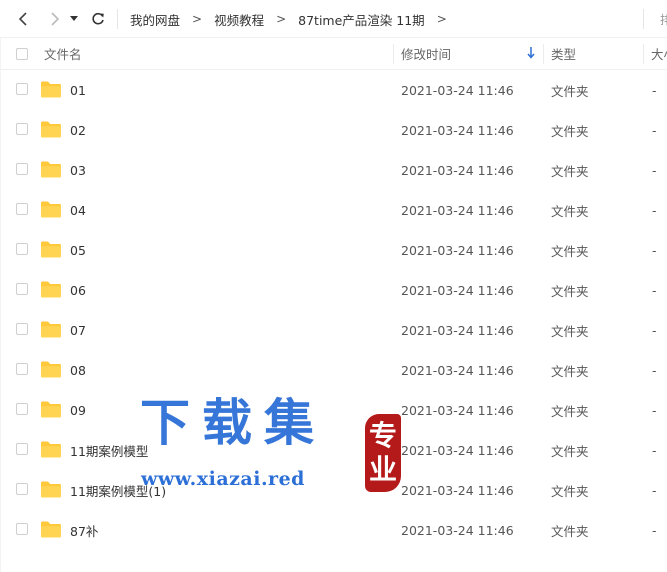 The width and height of the screenshot is (667, 572). Describe the element at coordinates (659, 53) in the screenshot. I see `column-header-size: 大小` at that location.